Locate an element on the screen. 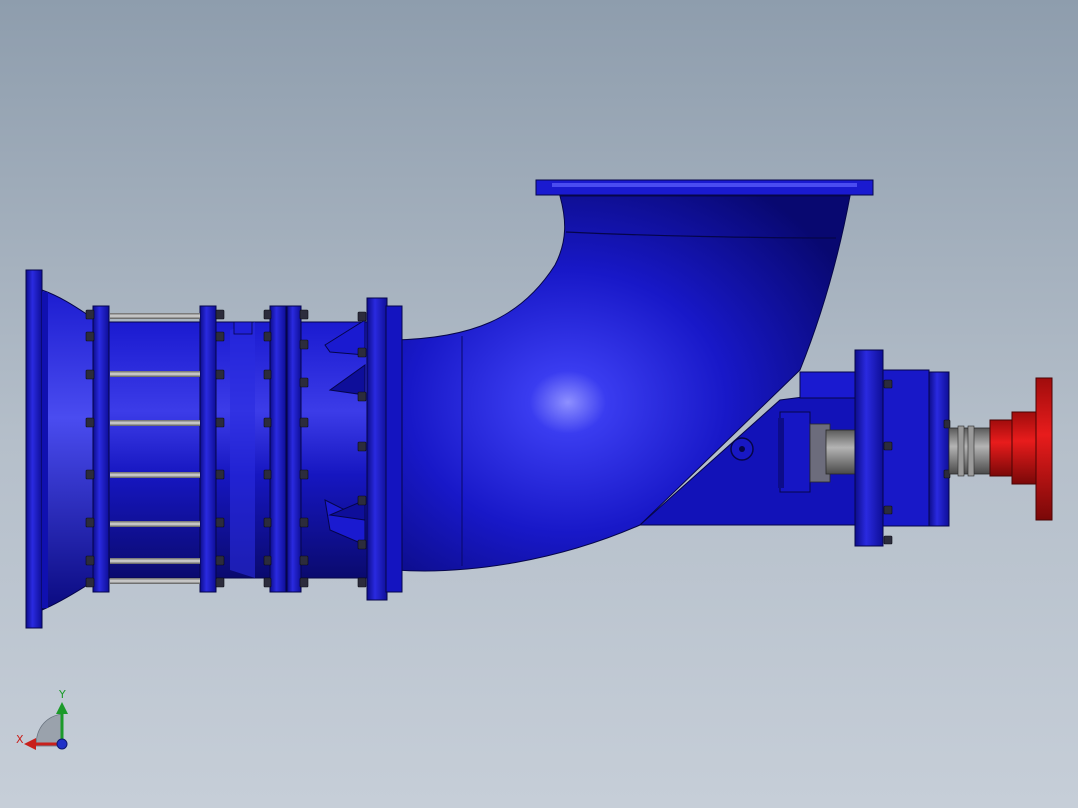 The image size is (1078, 808). y-axis-arrowhead is located at coordinates (62, 708).